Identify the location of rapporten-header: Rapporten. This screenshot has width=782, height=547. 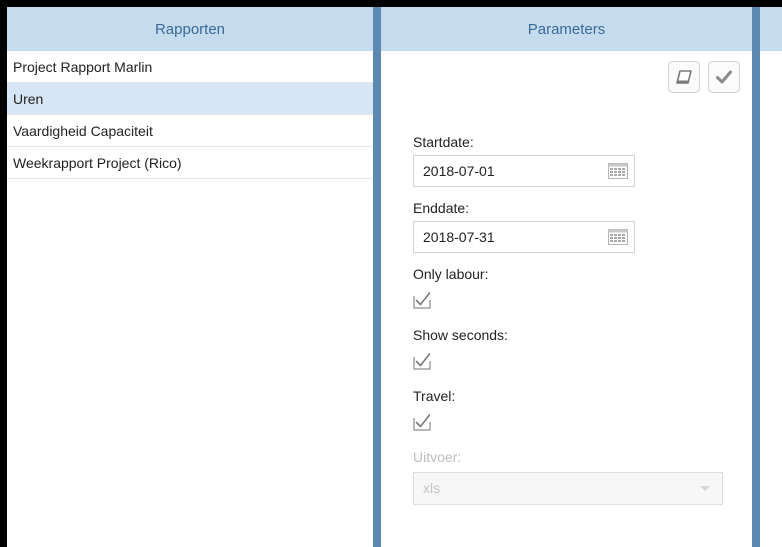
(190, 29).